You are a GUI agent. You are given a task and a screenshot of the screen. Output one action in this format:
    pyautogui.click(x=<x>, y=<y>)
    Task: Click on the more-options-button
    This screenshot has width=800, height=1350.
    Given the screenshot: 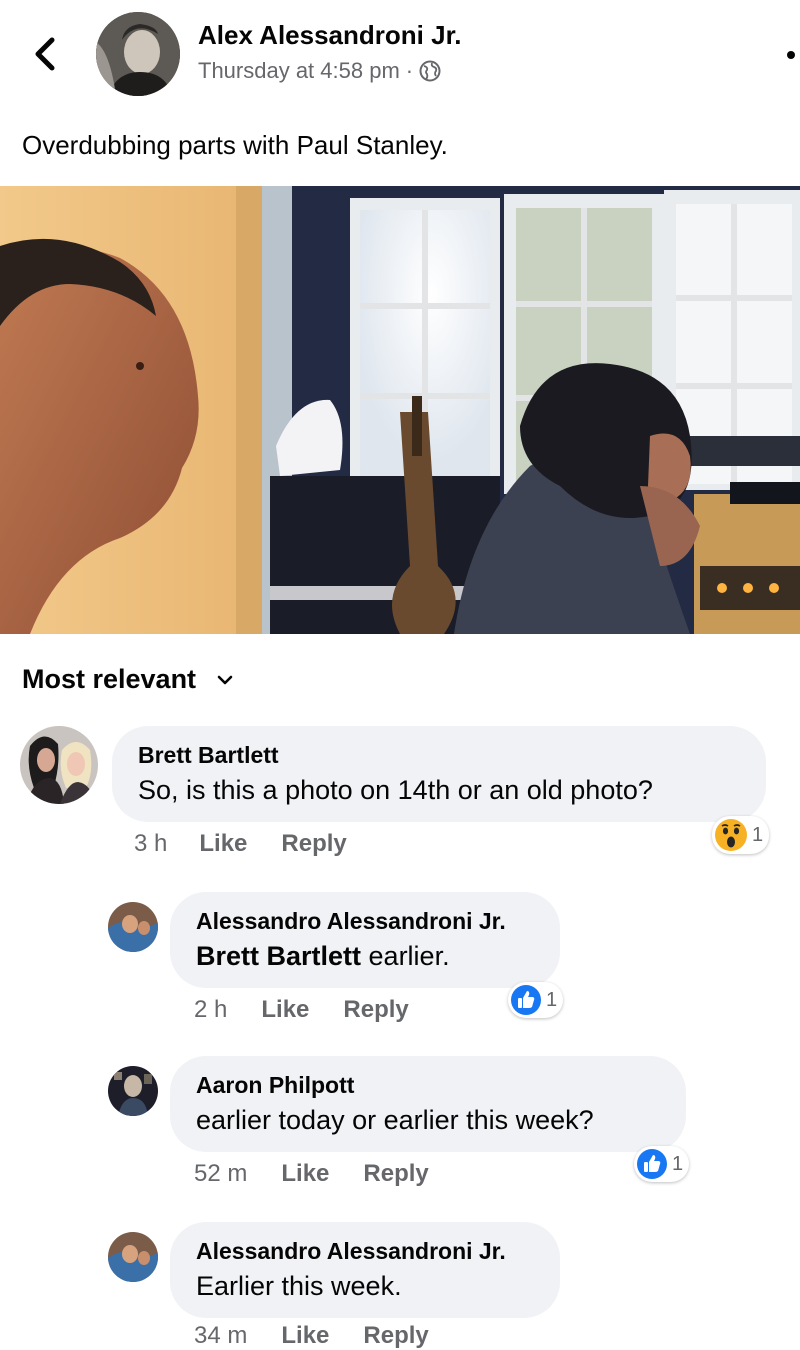 What is the action you would take?
    pyautogui.click(x=791, y=55)
    